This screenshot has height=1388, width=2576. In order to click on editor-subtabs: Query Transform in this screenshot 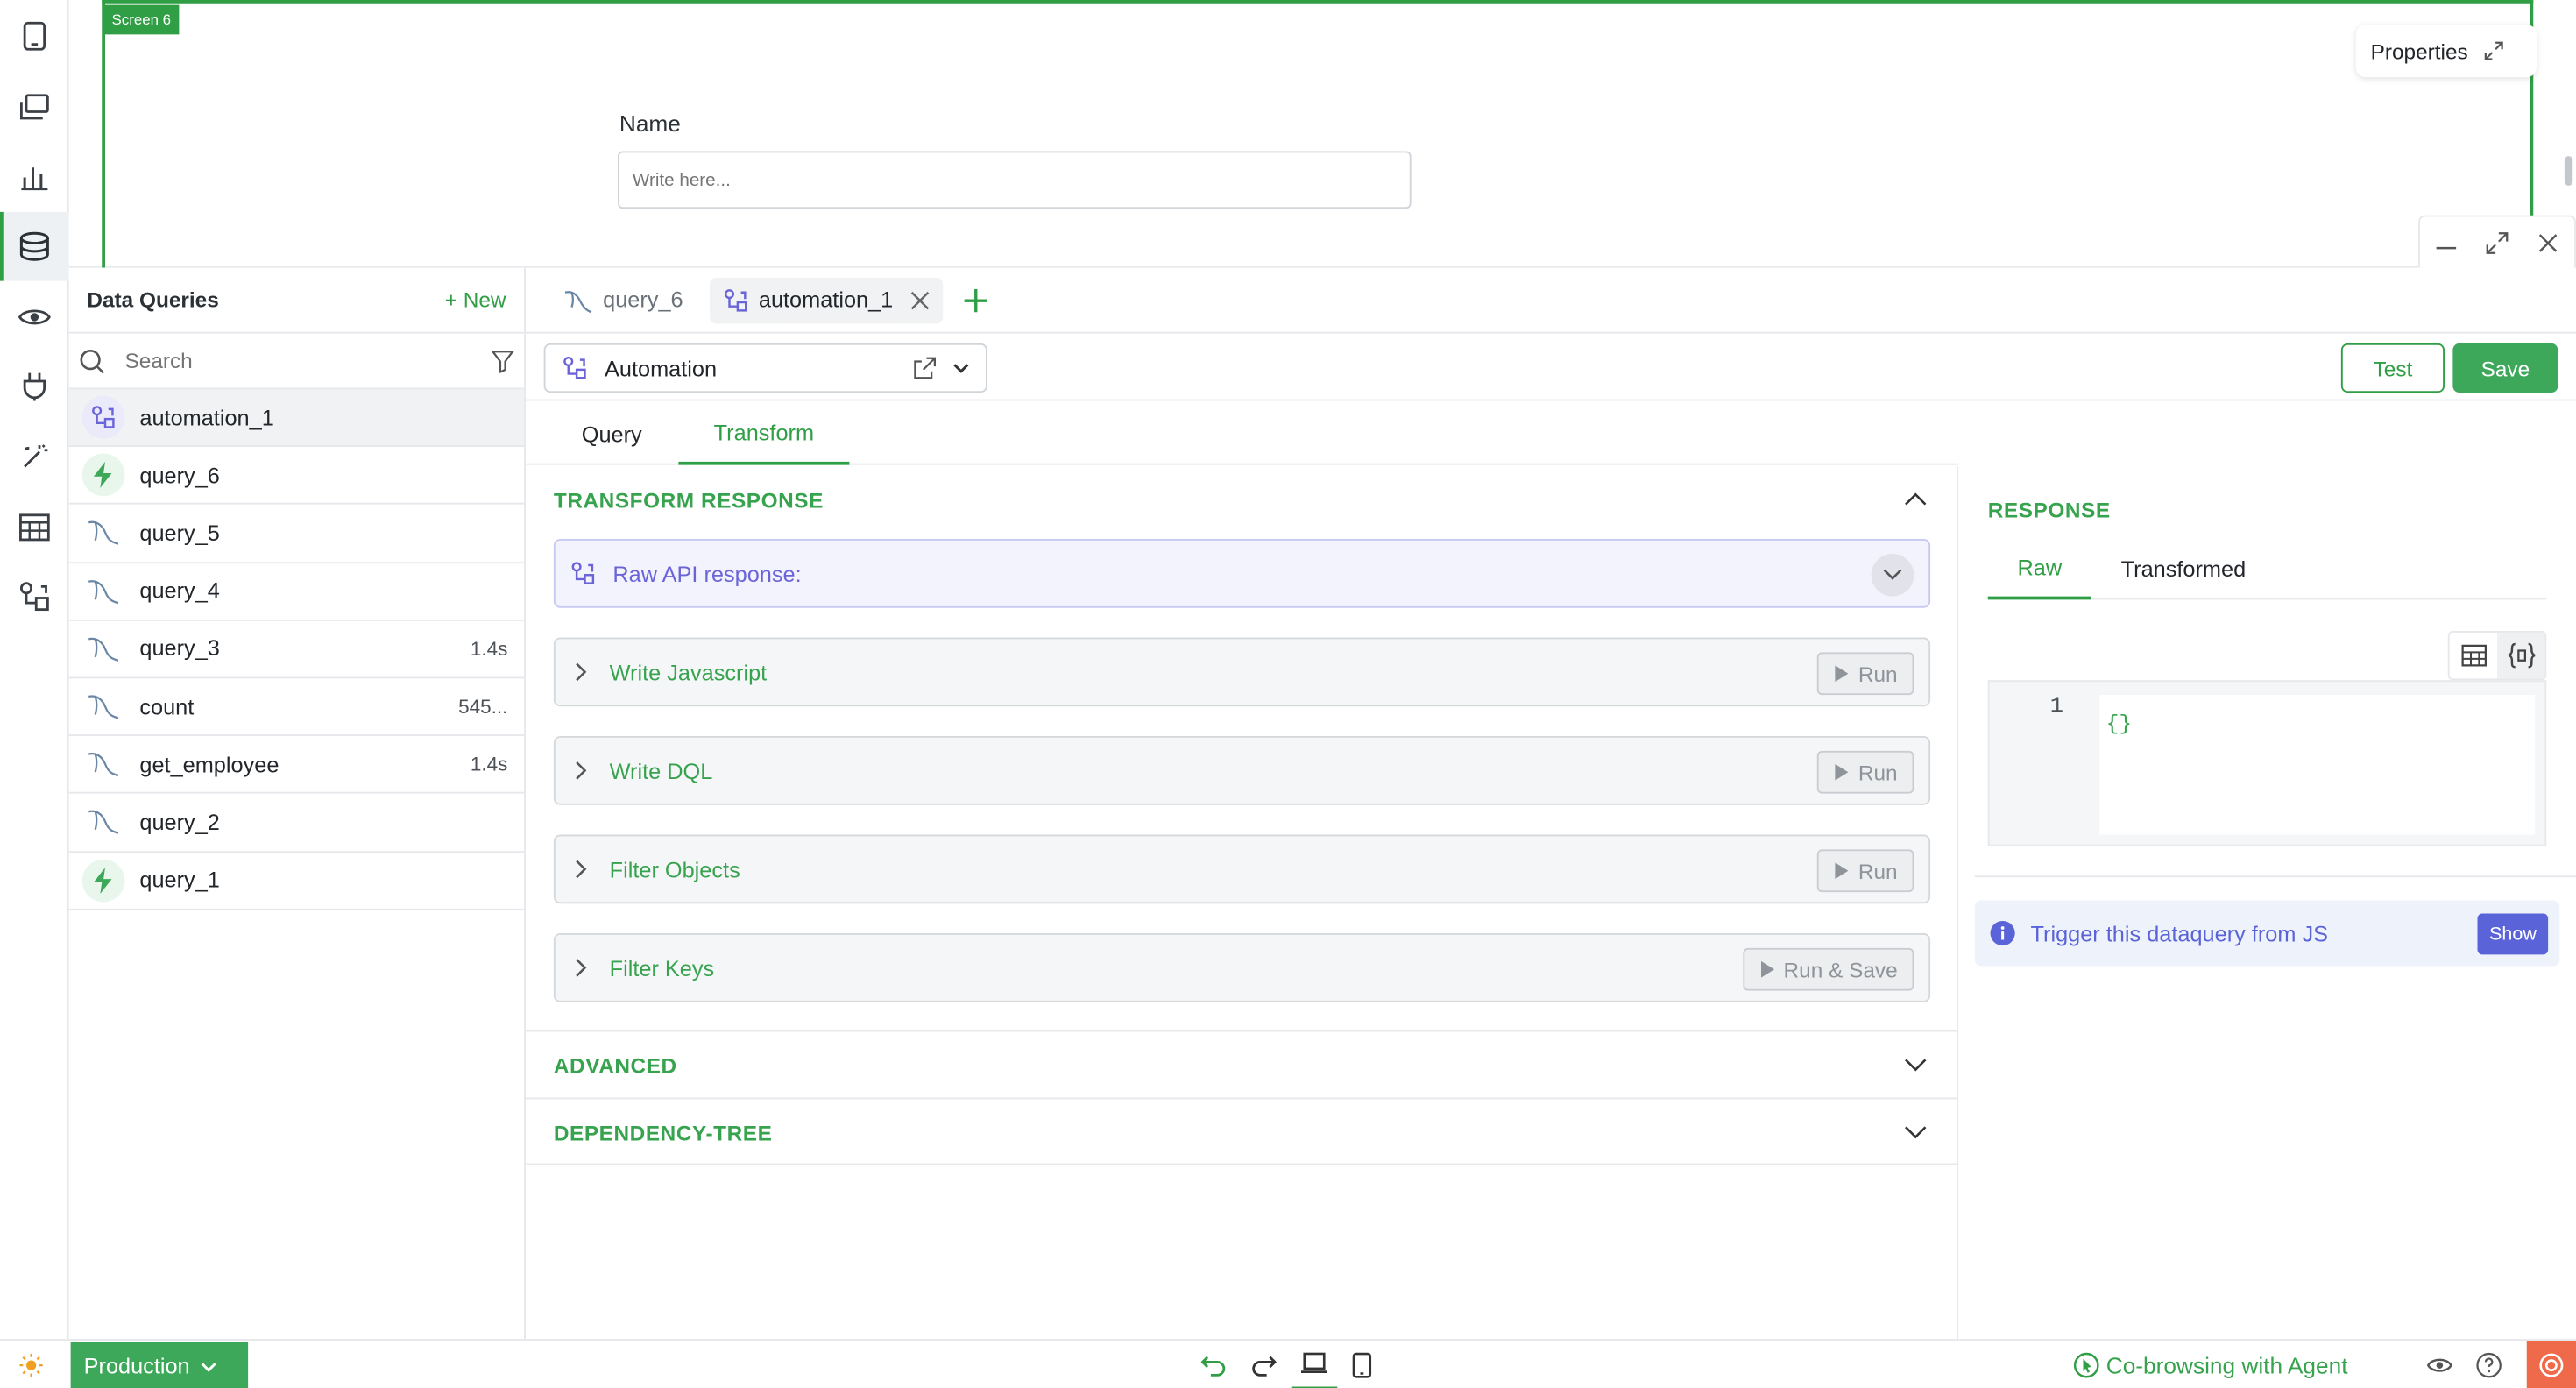, I will do `click(1242, 433)`.